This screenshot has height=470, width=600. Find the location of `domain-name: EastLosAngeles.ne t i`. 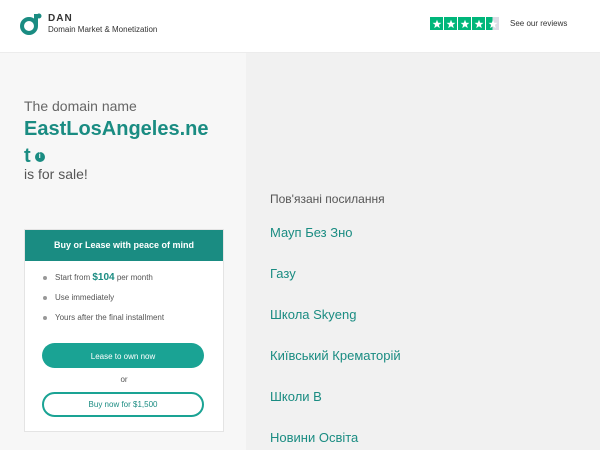

domain-name: EastLosAngeles.ne t i is located at coordinates (129, 143).